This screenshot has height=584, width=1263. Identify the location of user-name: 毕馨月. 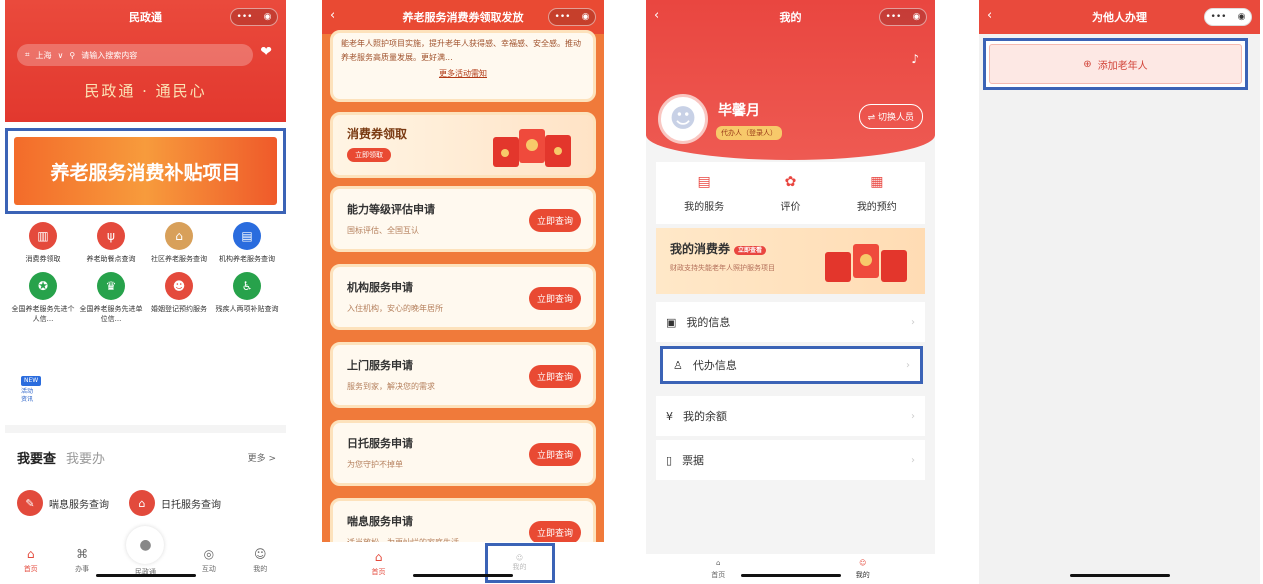
(739, 111).